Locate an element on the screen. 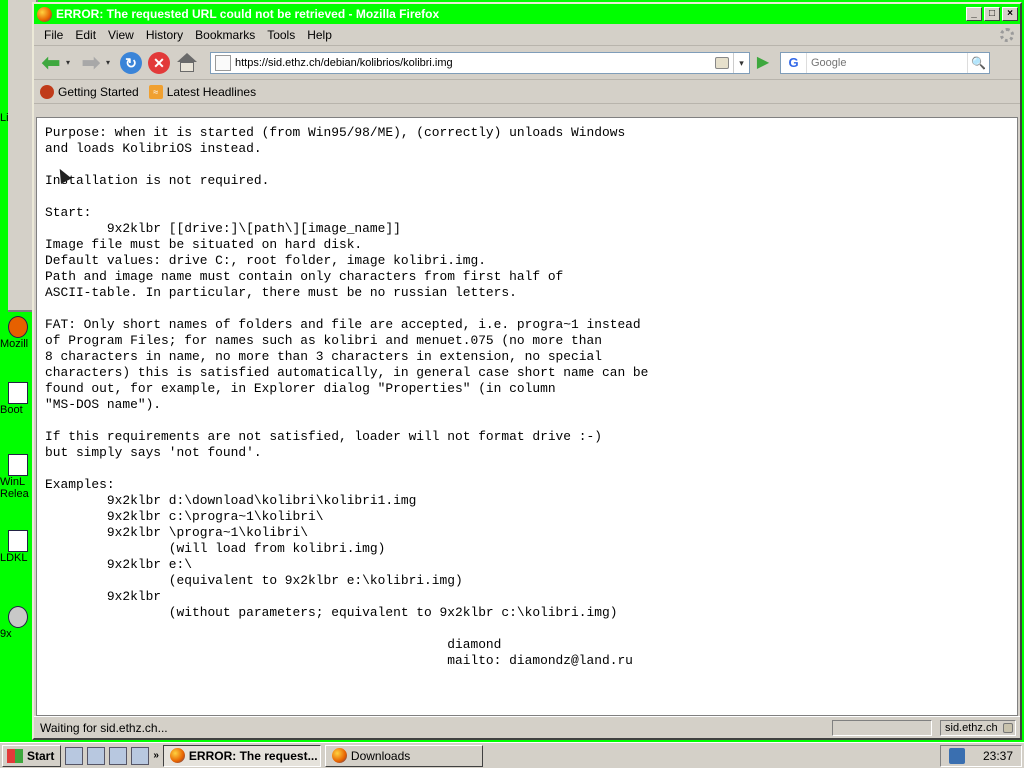  home-button is located at coordinates (187, 63).